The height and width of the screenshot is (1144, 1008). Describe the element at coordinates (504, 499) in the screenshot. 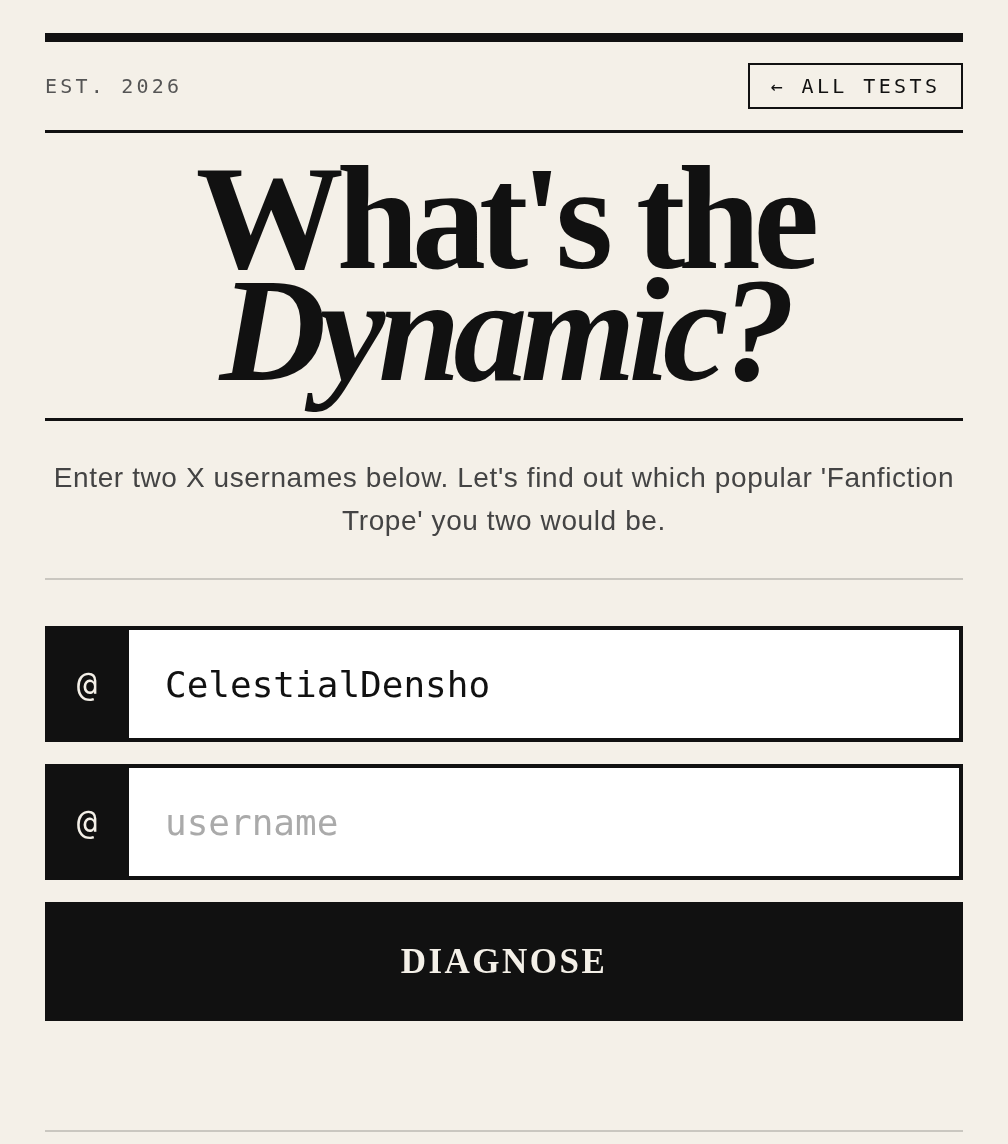

I see `intro-text: Enter two X usernames below. Let's find out which popular 'Fanfiction Trope' you two would be.` at that location.